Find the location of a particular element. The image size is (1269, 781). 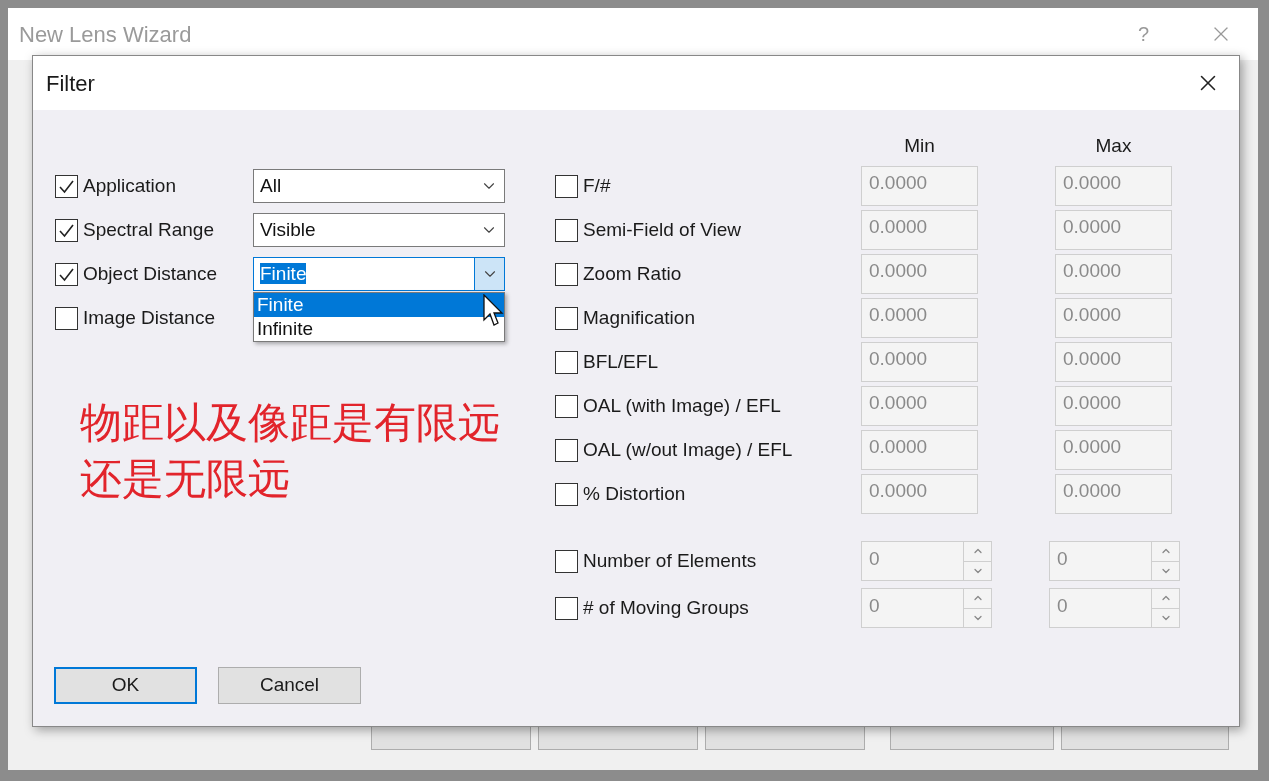

option-label: Application is located at coordinates (129, 185).